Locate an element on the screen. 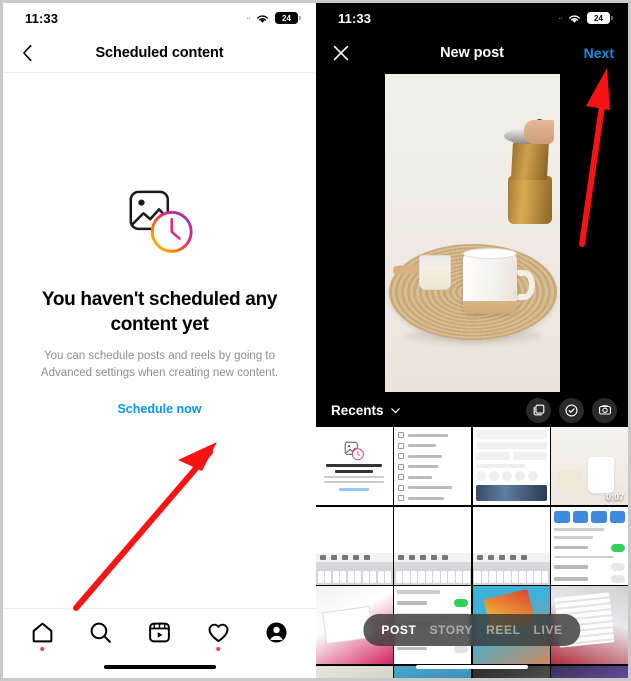 The height and width of the screenshot is (681, 631). close-x-icon is located at coordinates (341, 53).